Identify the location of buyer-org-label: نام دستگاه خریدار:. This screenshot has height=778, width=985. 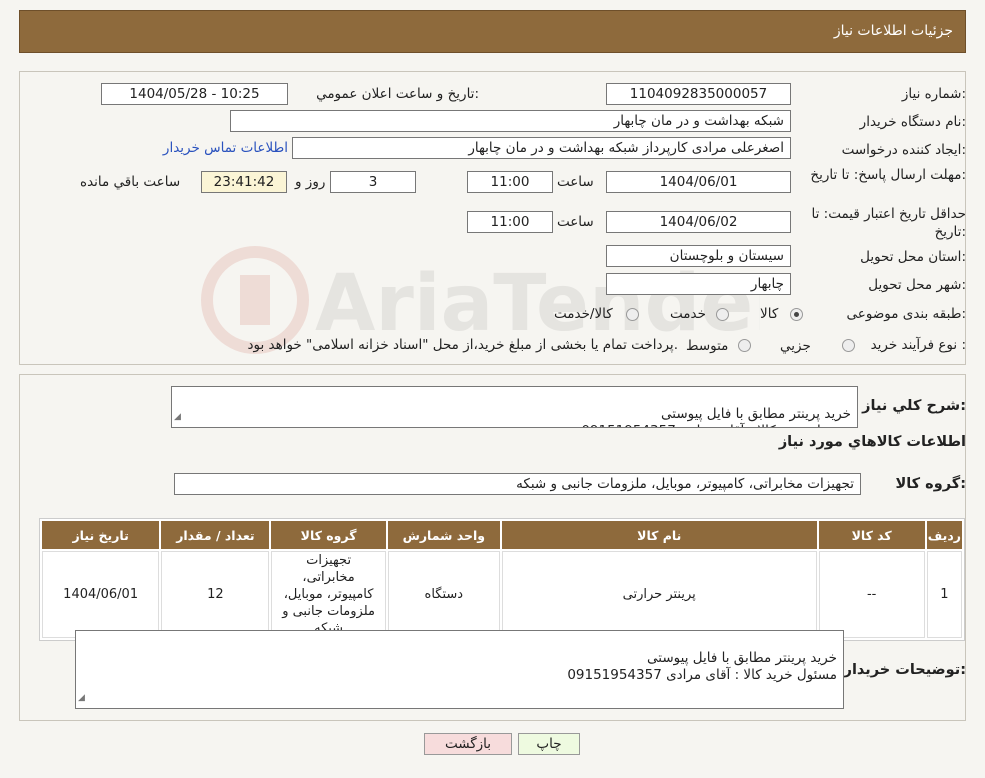
(912, 122).